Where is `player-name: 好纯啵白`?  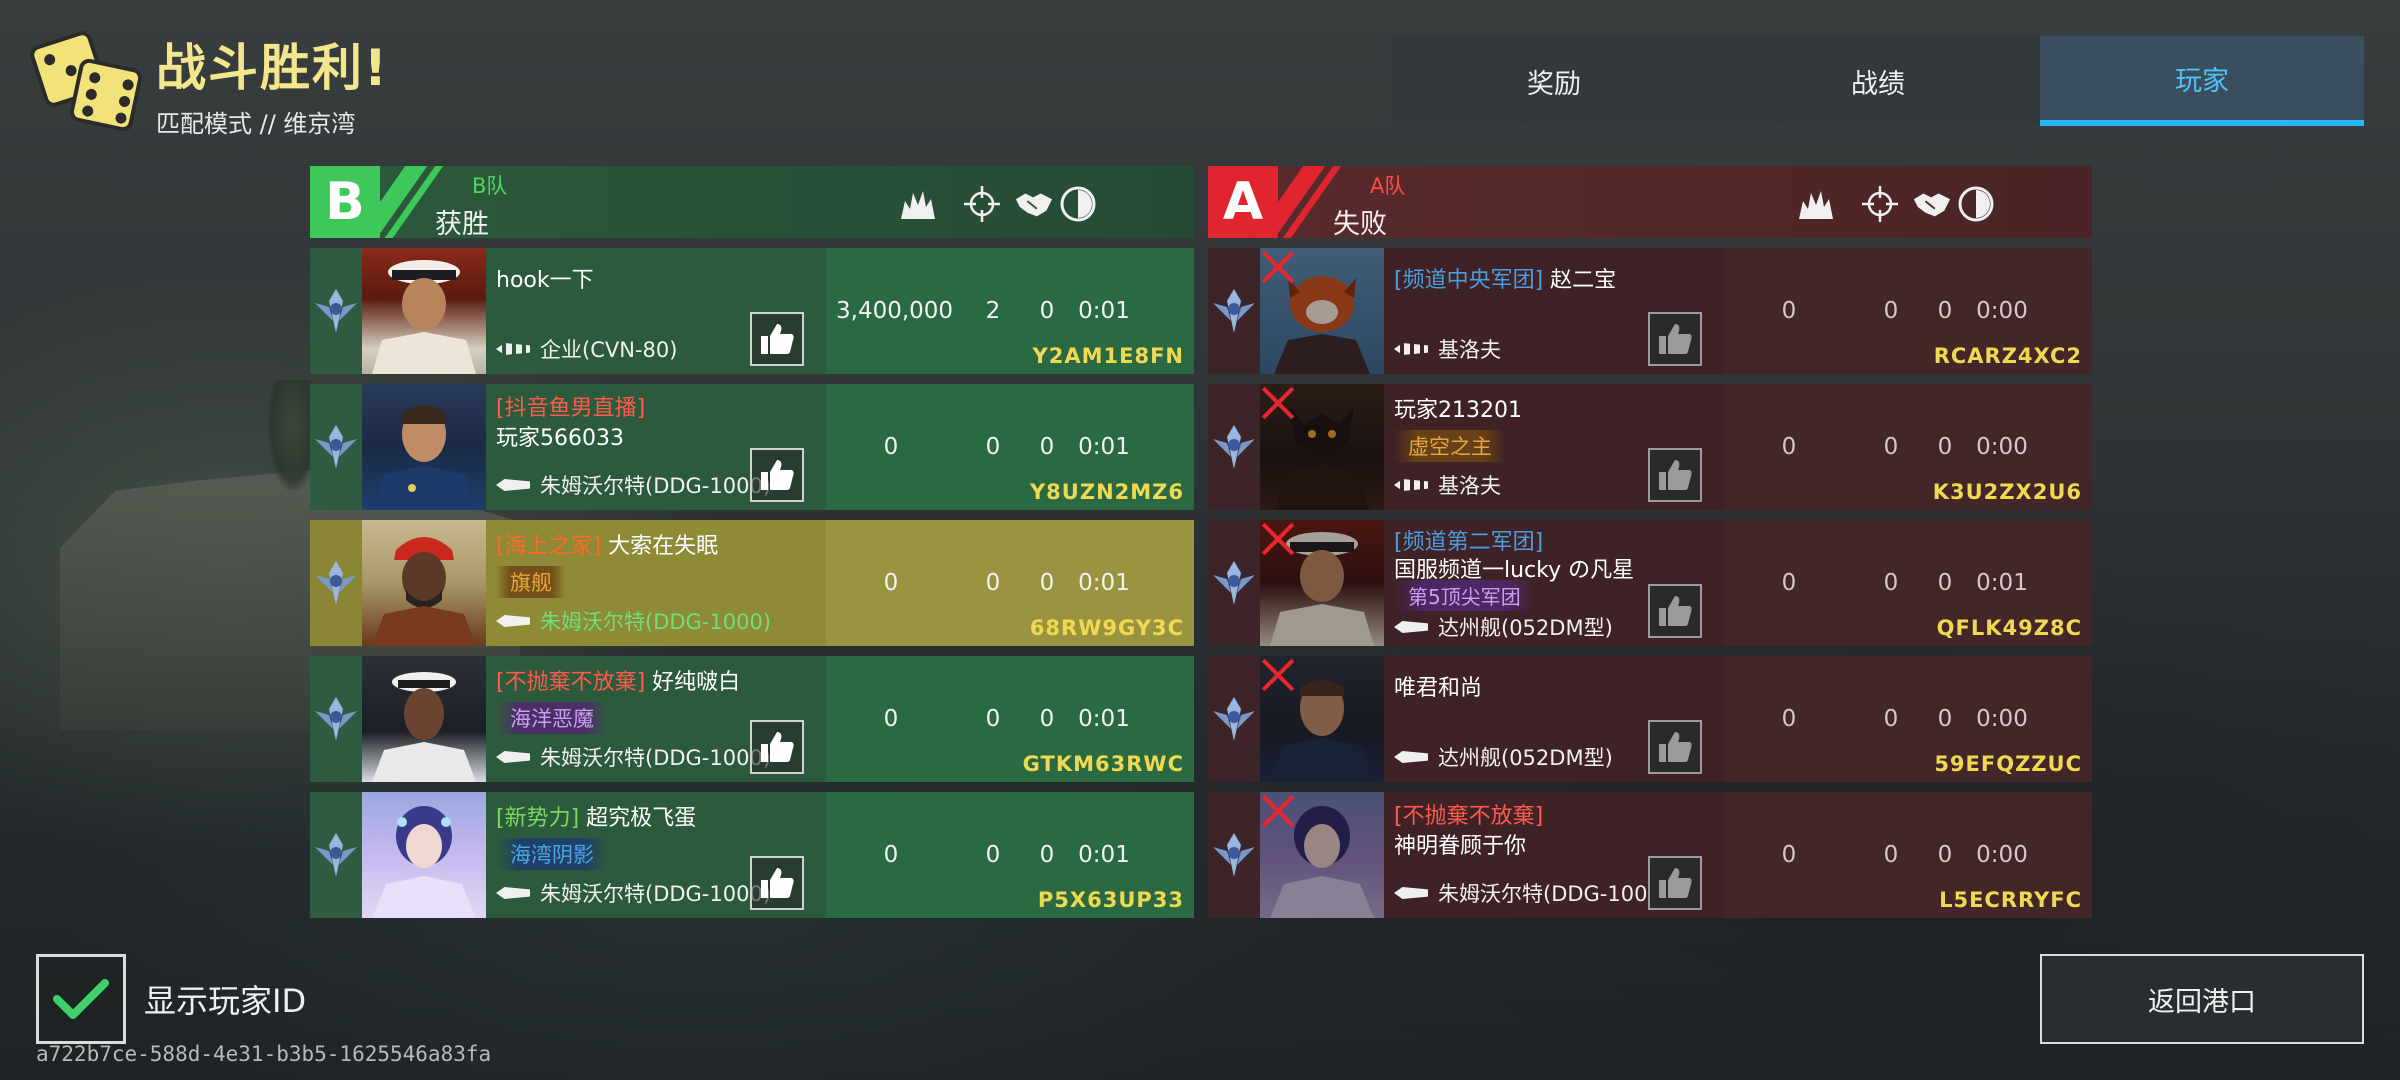
player-name: 好纯啵白 is located at coordinates (696, 682).